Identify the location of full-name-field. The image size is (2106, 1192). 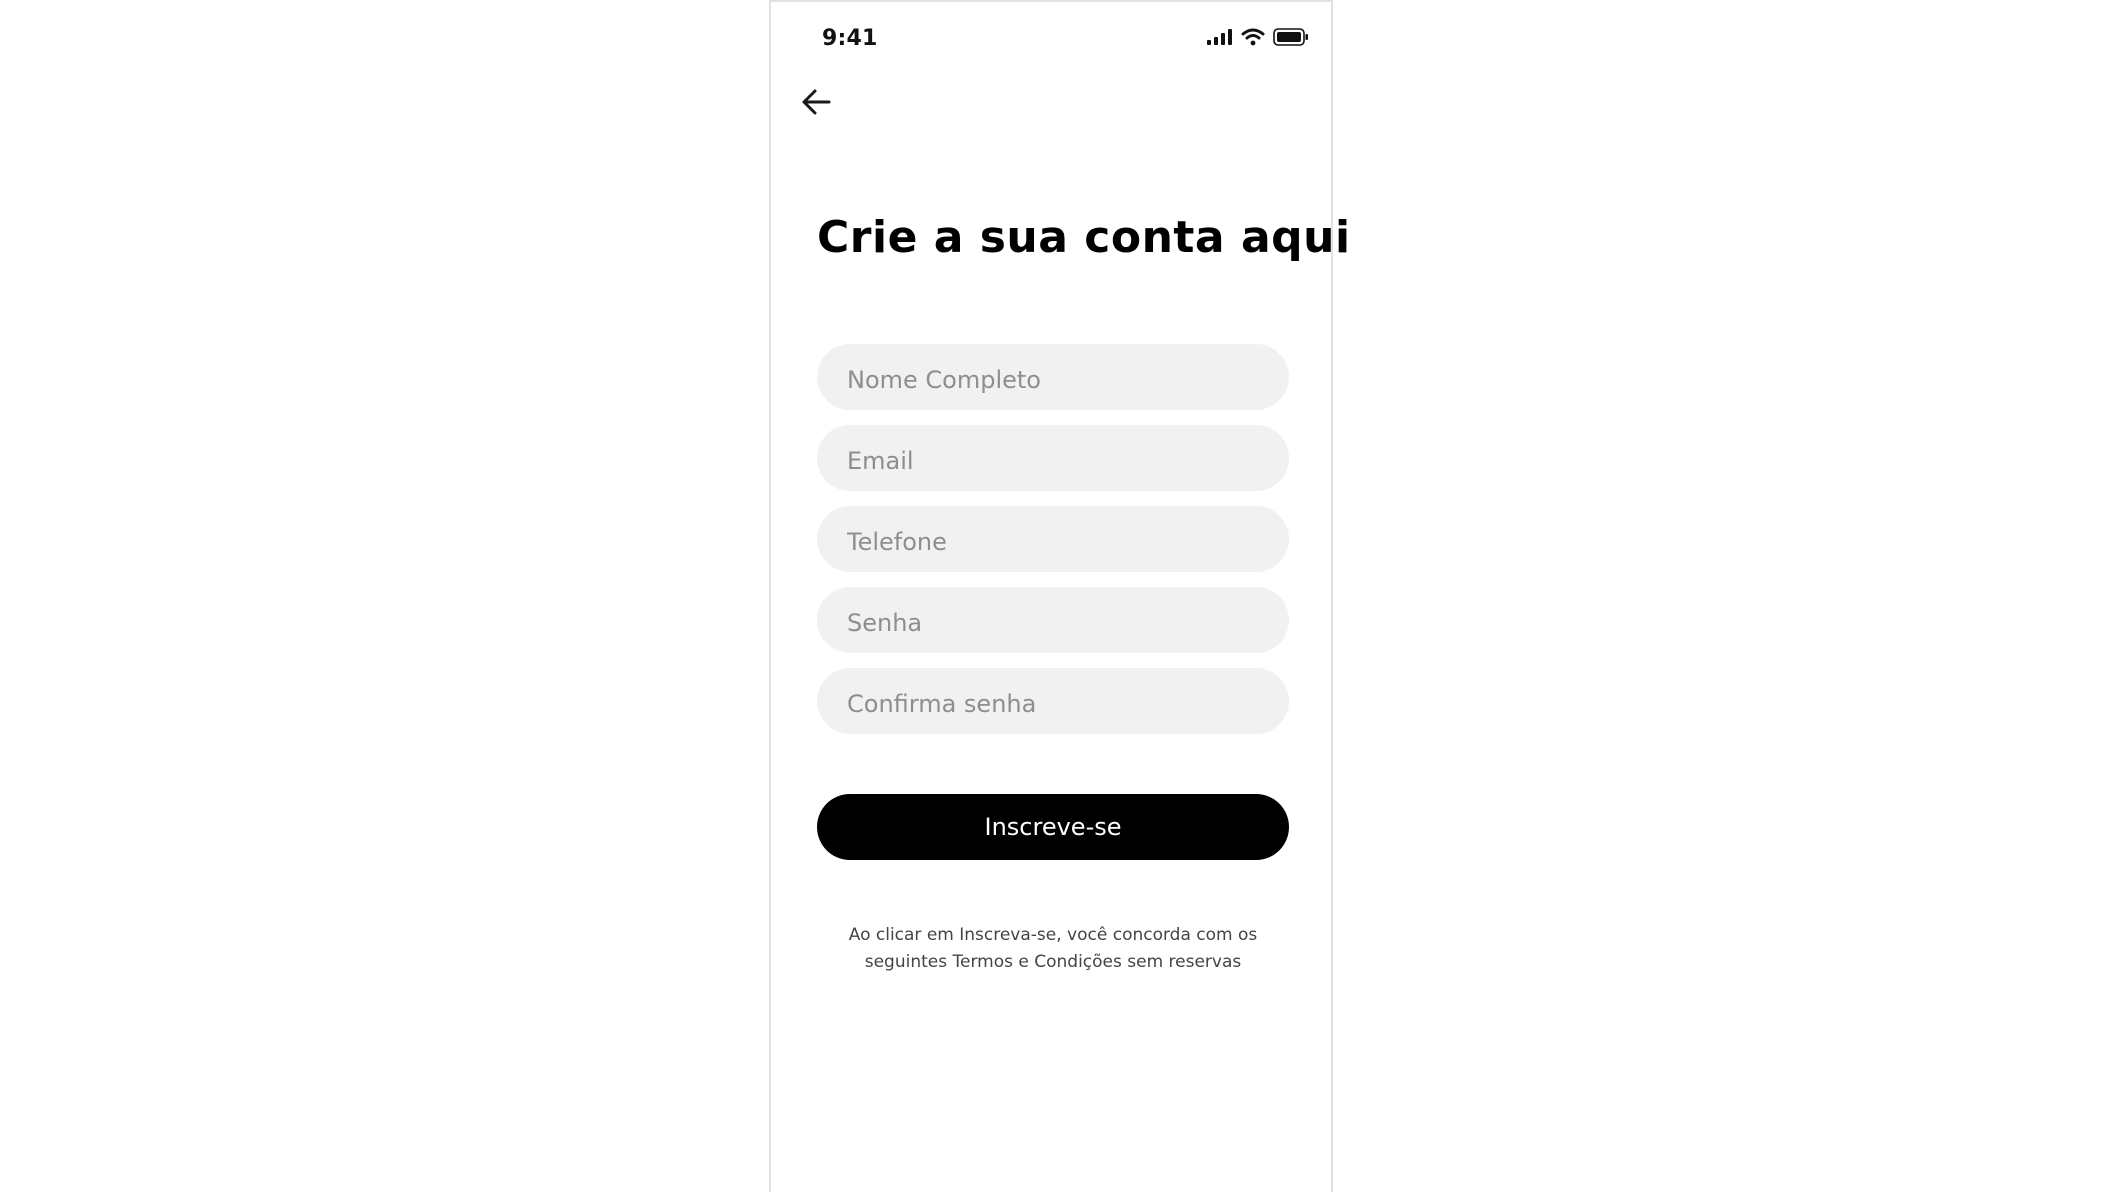
(1053, 377).